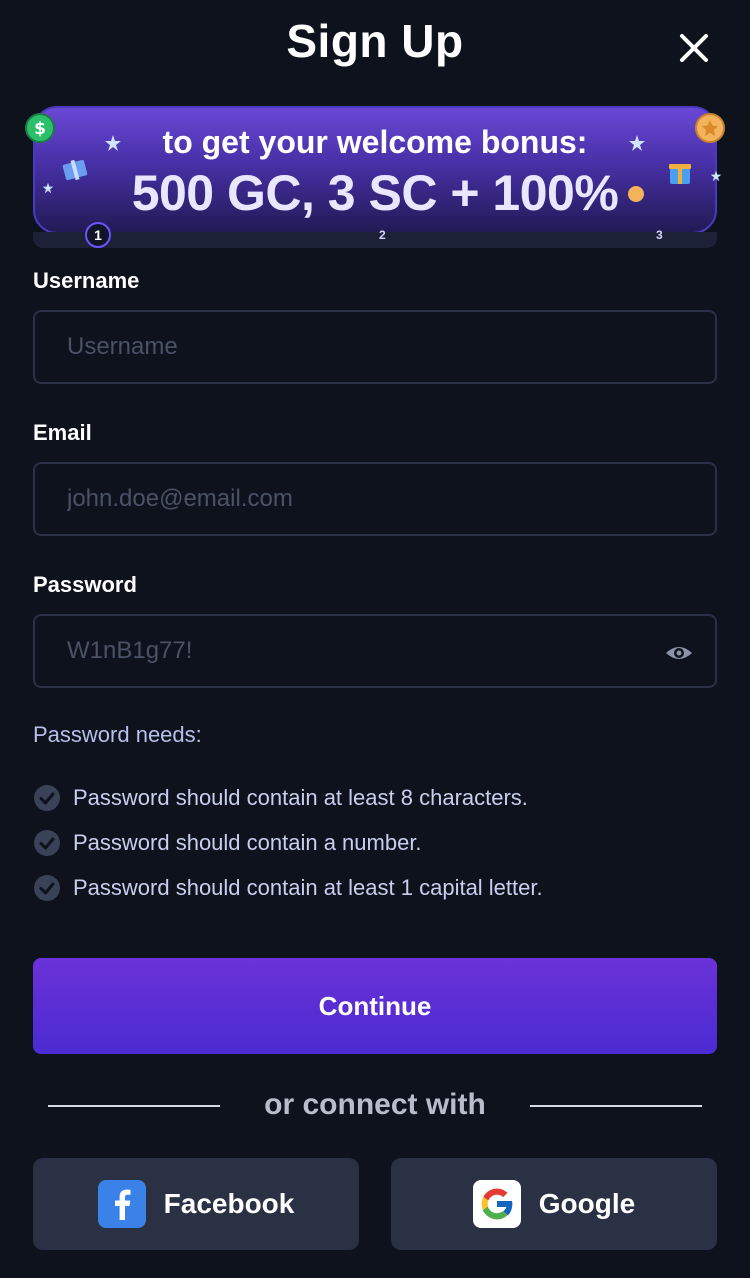 The width and height of the screenshot is (750, 1278). I want to click on username-input, so click(375, 347).